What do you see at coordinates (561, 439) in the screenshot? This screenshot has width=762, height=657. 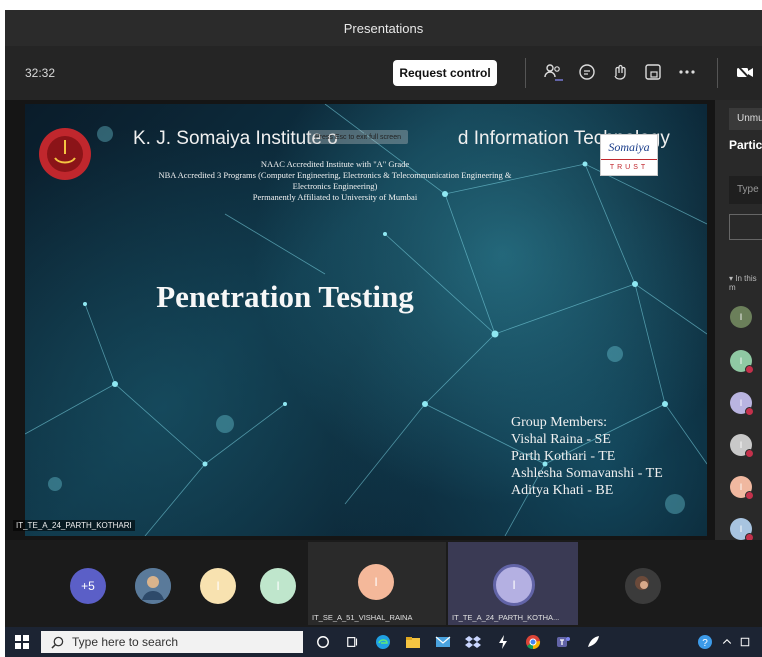 I see `member-name: Vishal Raina - SE` at bounding box center [561, 439].